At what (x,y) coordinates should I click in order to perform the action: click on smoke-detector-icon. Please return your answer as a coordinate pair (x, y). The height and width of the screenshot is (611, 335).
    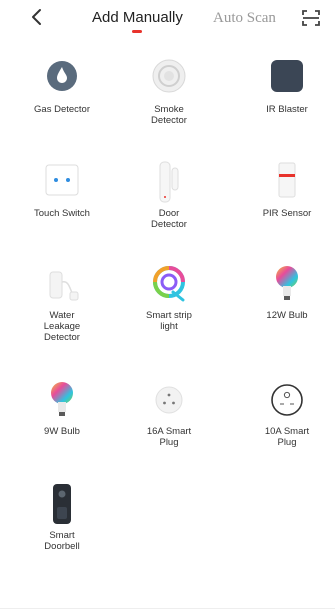
    Looking at the image, I should click on (169, 78).